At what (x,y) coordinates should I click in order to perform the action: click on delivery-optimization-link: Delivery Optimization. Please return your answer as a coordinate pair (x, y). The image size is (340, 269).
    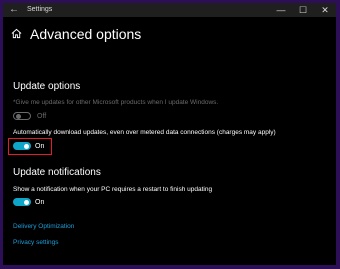
    Looking at the image, I should click on (43, 226).